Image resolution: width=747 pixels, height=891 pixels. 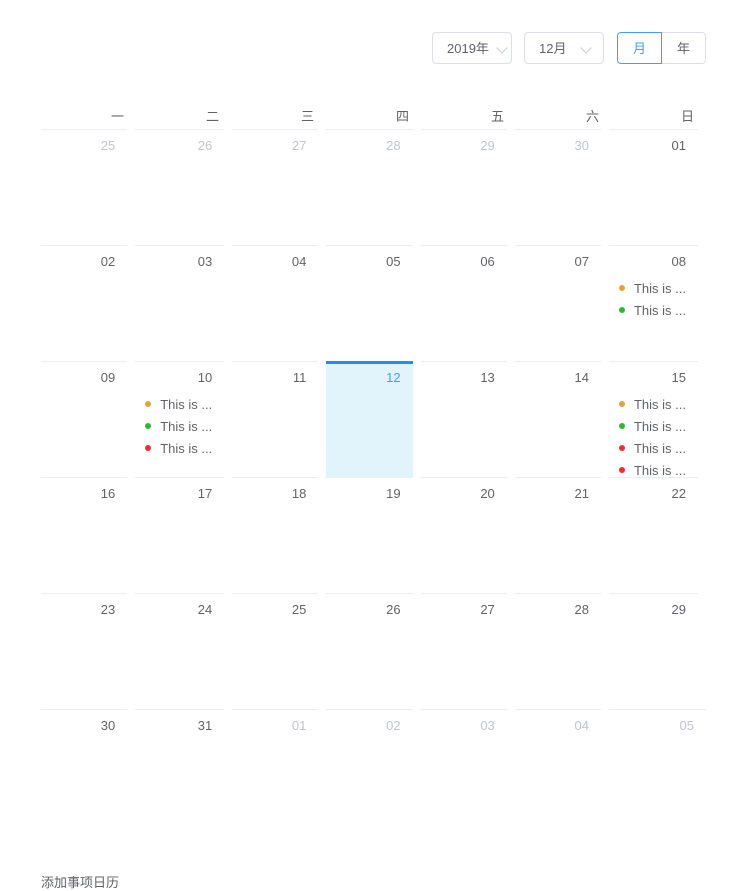 What do you see at coordinates (275, 419) in the screenshot?
I see `calendar-day-cell: 11` at bounding box center [275, 419].